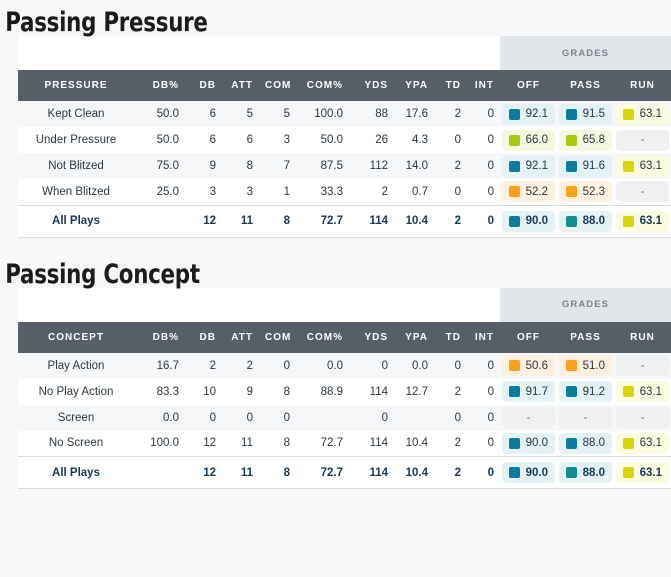  I want to click on stat-cell: 26, so click(371, 140).